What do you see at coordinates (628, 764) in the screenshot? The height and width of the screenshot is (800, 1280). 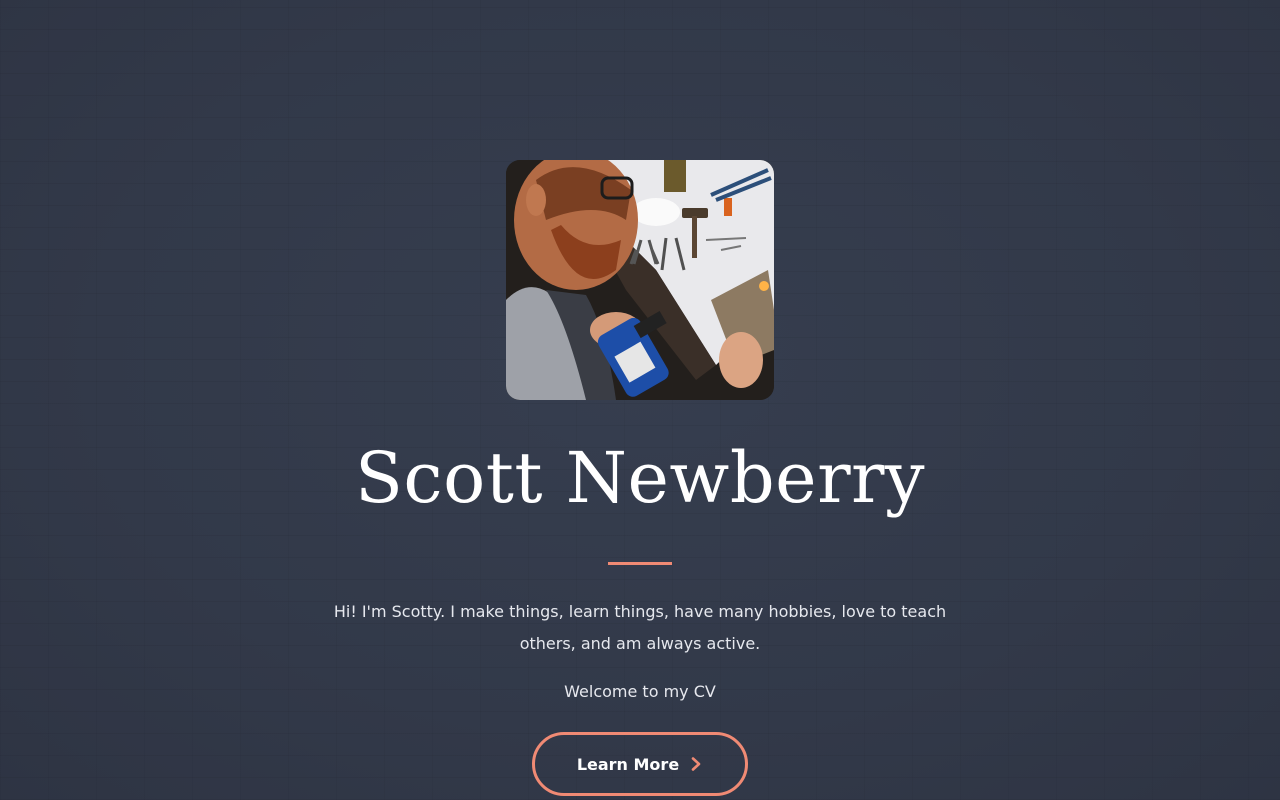 I see `learn-more-label: Learn More` at bounding box center [628, 764].